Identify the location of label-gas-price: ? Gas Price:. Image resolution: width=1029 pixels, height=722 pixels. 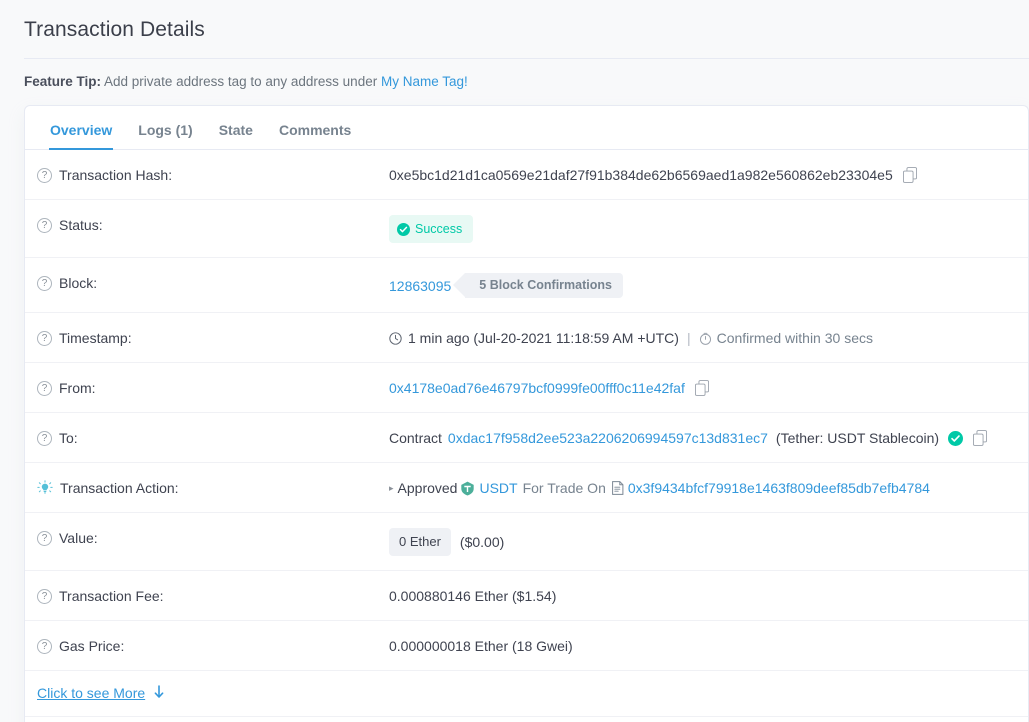
(213, 645).